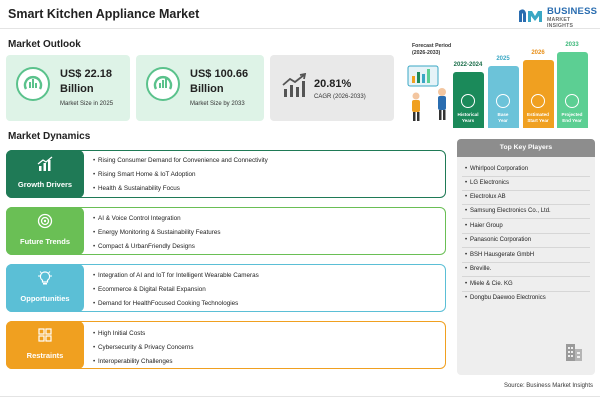 Image resolution: width=600 pixels, height=400 pixels. Describe the element at coordinates (484, 226) in the screenshot. I see `player-item: Haier Group` at that location.